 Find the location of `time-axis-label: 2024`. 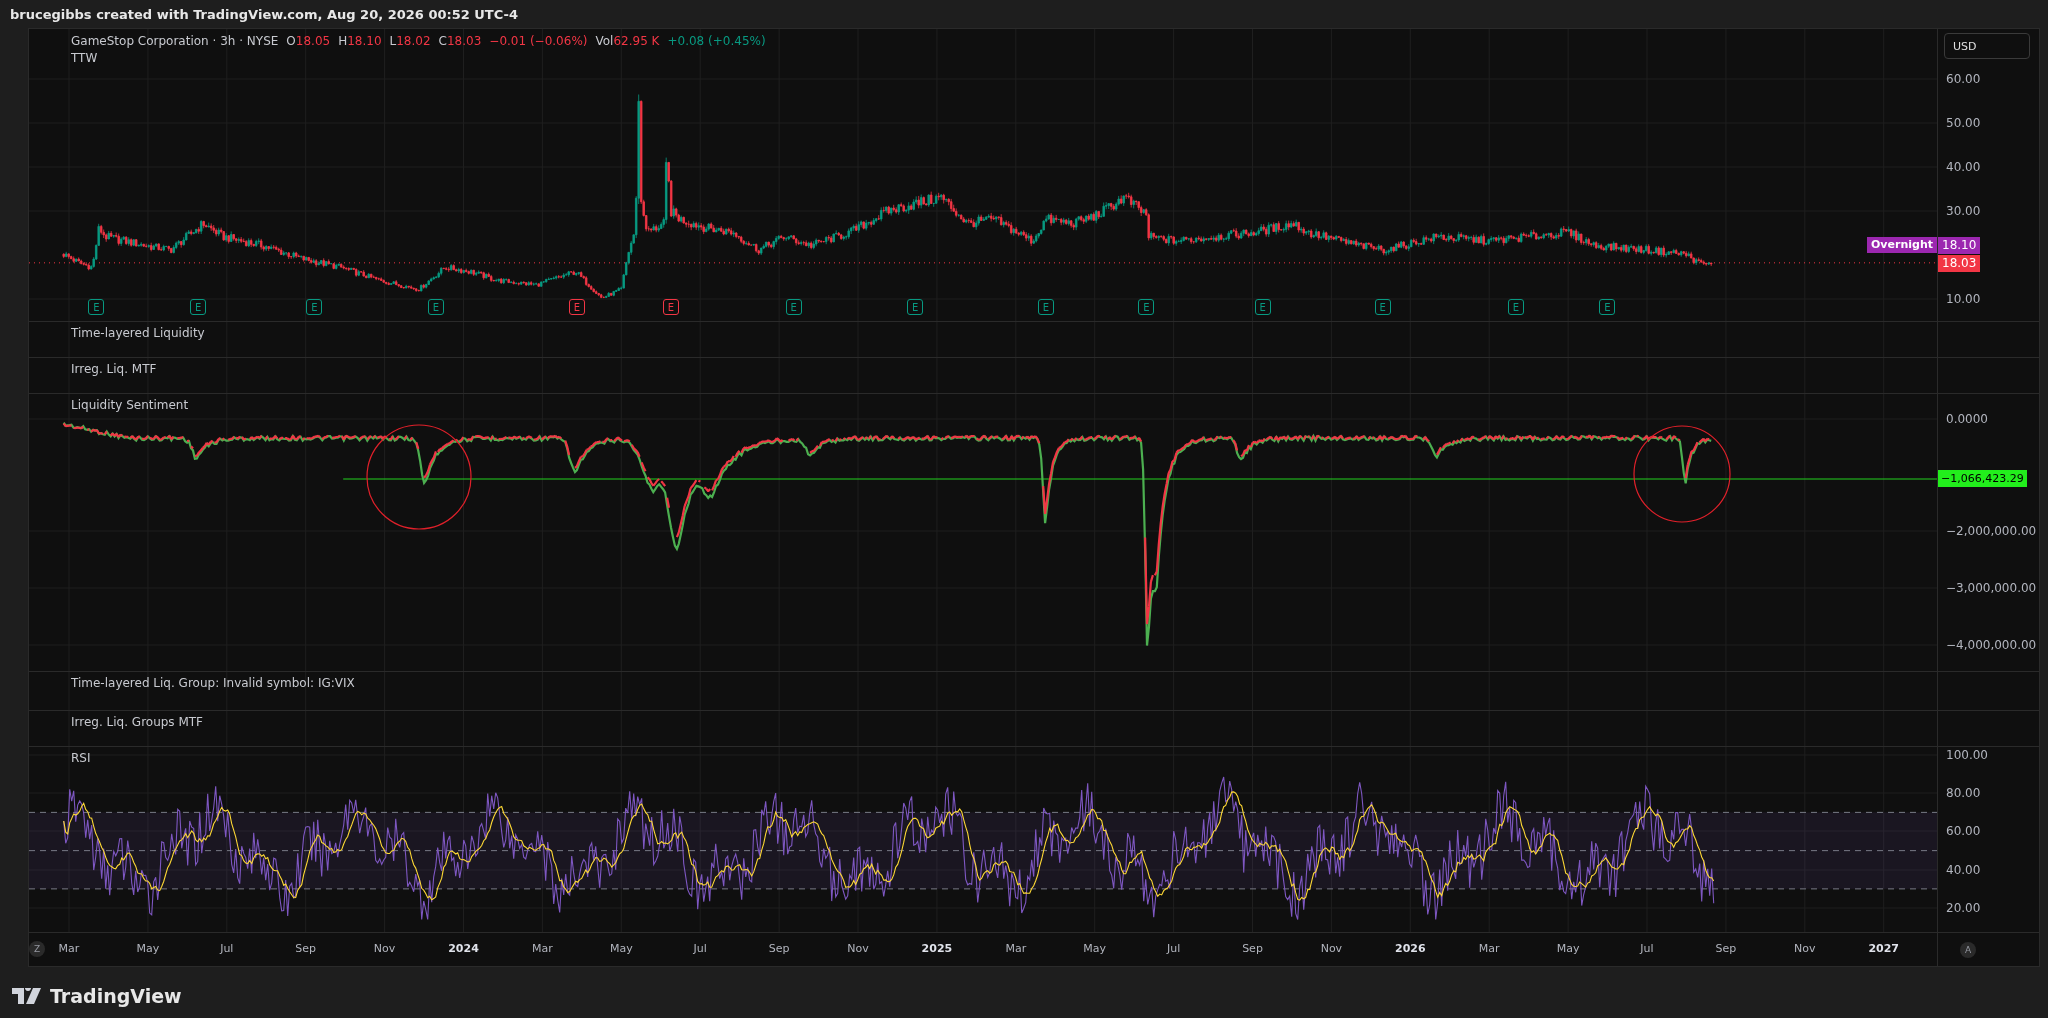

time-axis-label: 2024 is located at coordinates (463, 948).